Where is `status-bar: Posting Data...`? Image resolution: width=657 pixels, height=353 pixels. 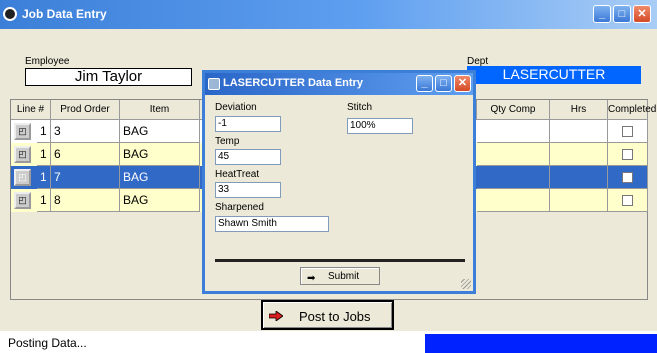
status-bar: Posting Data... is located at coordinates (328, 342).